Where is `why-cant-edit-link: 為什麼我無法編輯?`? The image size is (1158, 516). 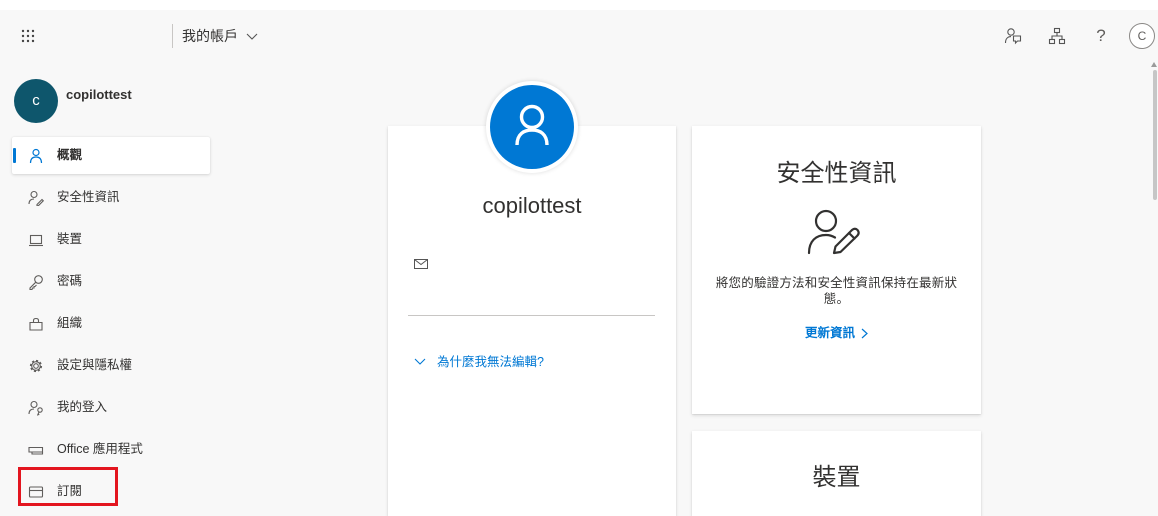
why-cant-edit-link: 為什麼我無法編輯? is located at coordinates (490, 362).